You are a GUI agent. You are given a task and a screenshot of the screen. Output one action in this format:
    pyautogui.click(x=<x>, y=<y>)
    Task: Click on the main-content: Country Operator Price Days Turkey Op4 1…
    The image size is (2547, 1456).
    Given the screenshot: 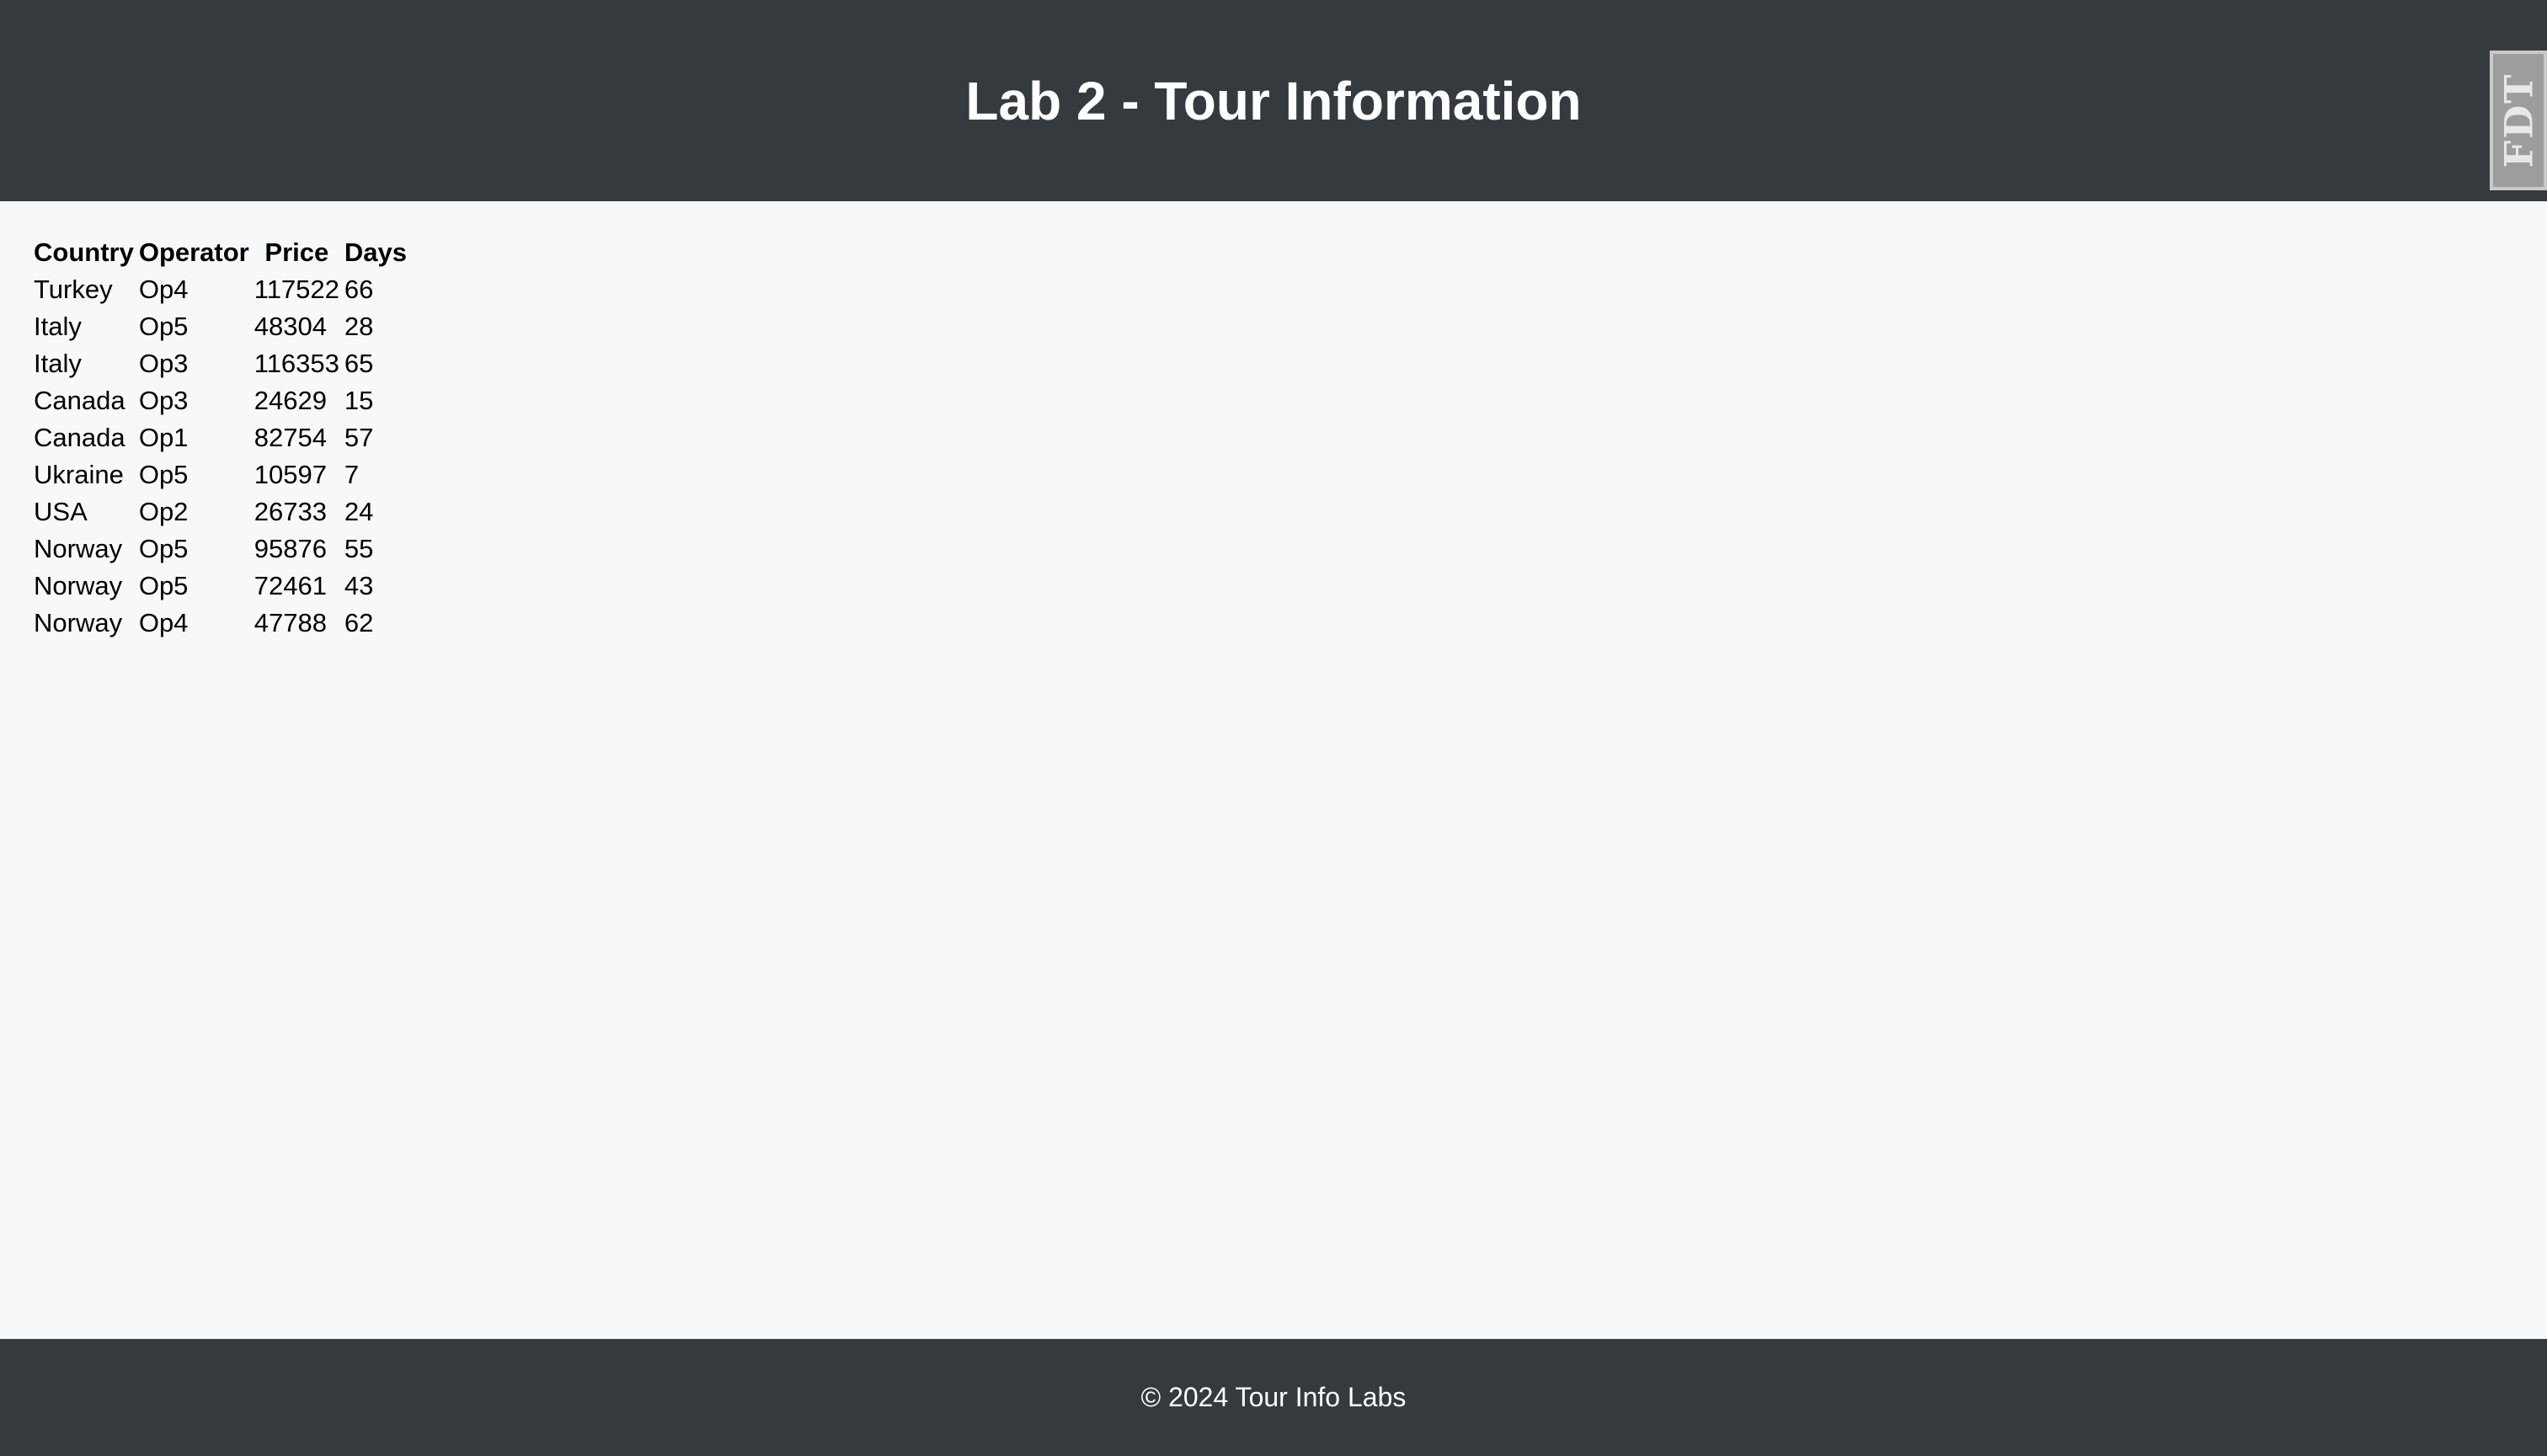 What is the action you would take?
    pyautogui.click(x=223, y=438)
    